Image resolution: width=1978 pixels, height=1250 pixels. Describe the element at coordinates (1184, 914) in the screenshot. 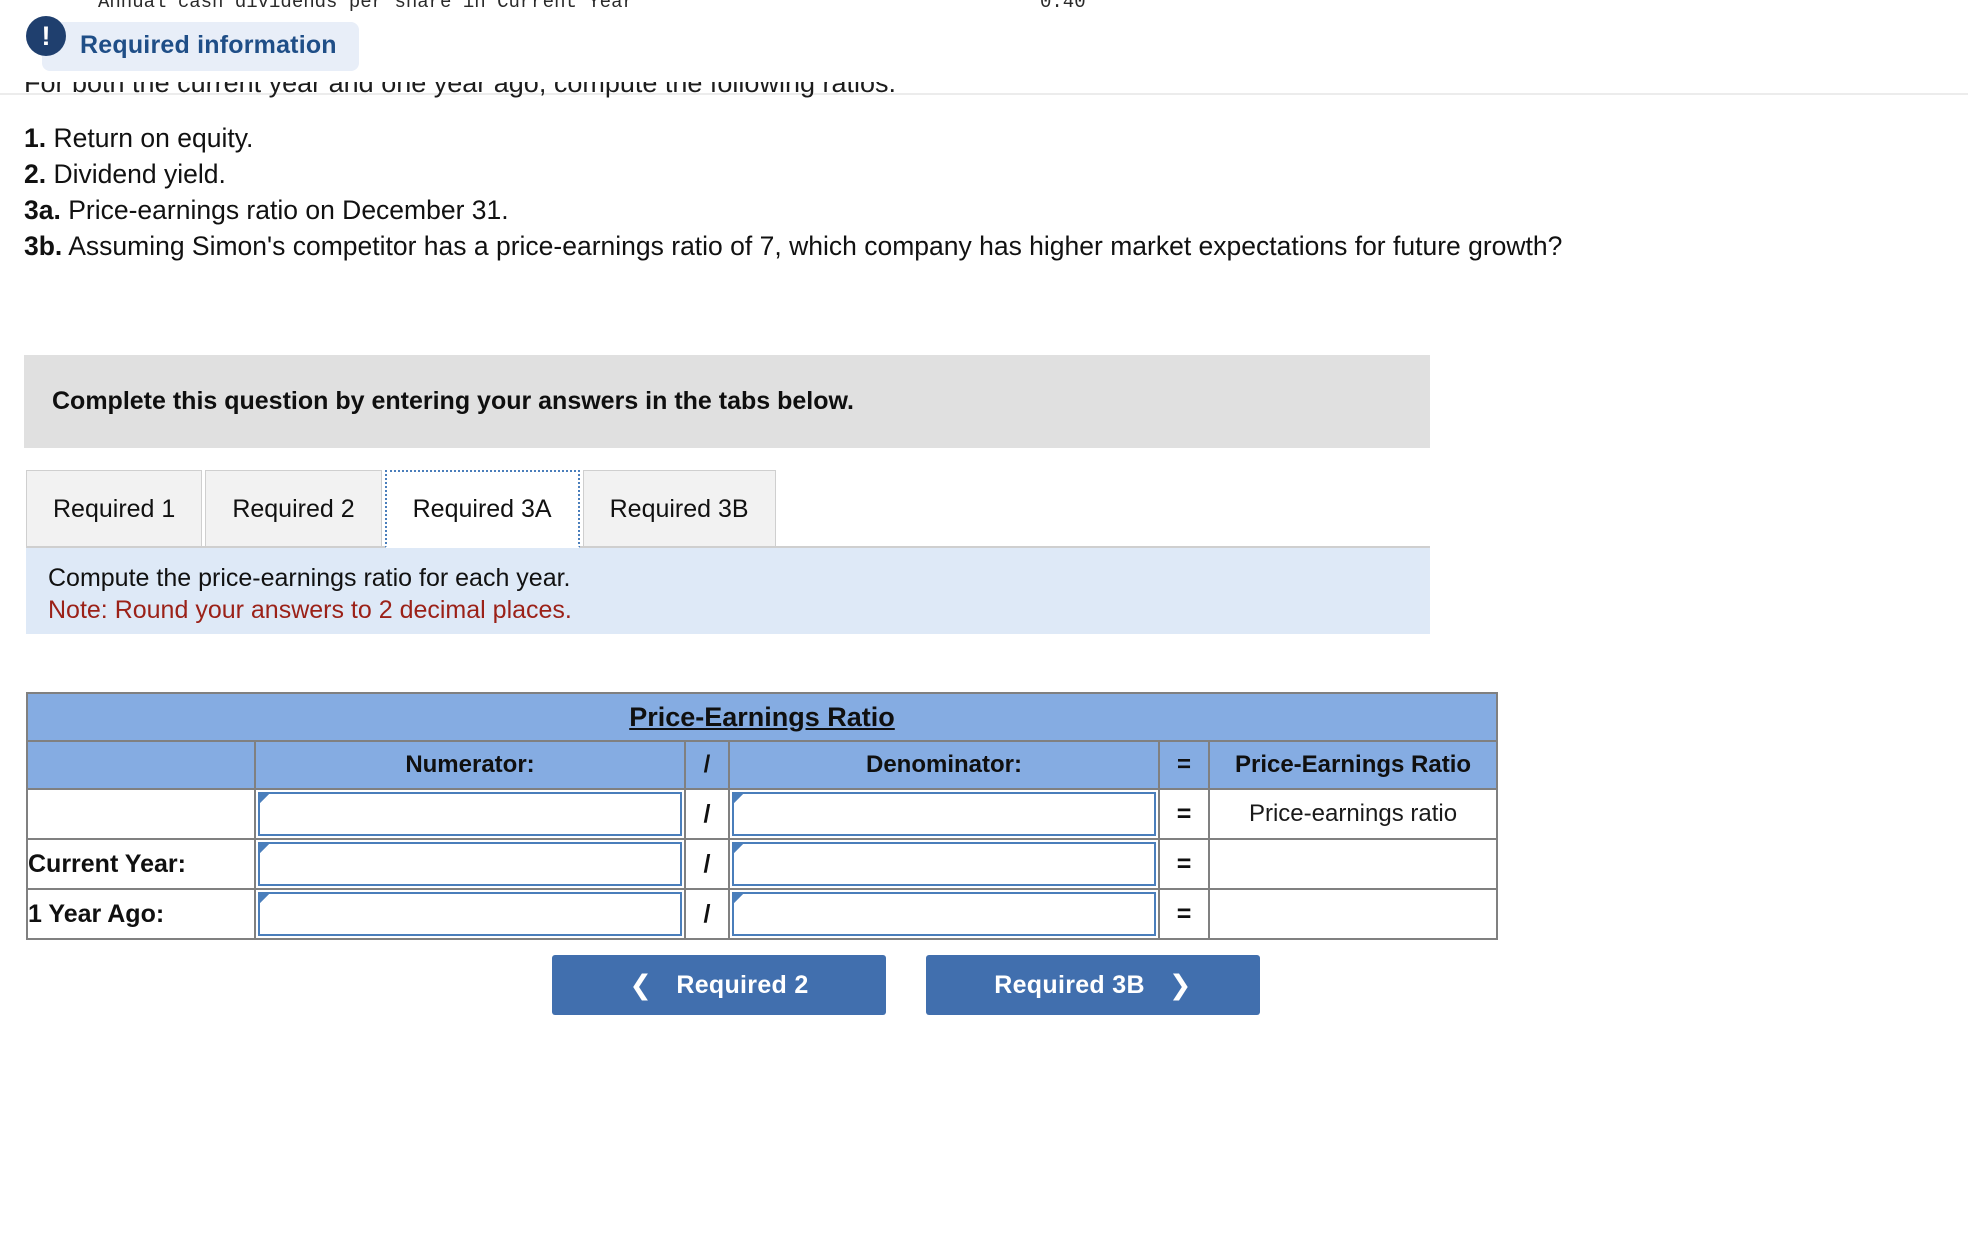

I see `equals-one-year-ago: =` at that location.